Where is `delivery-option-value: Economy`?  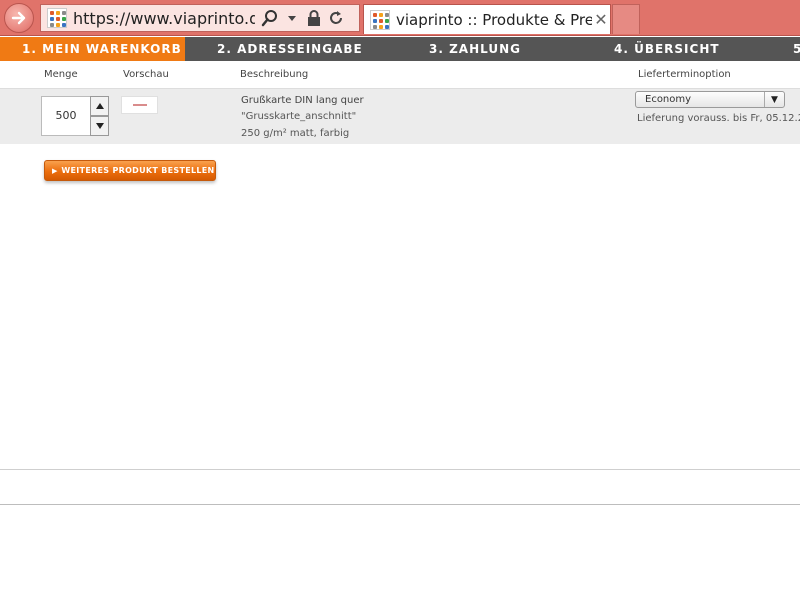
delivery-option-value: Economy is located at coordinates (668, 99).